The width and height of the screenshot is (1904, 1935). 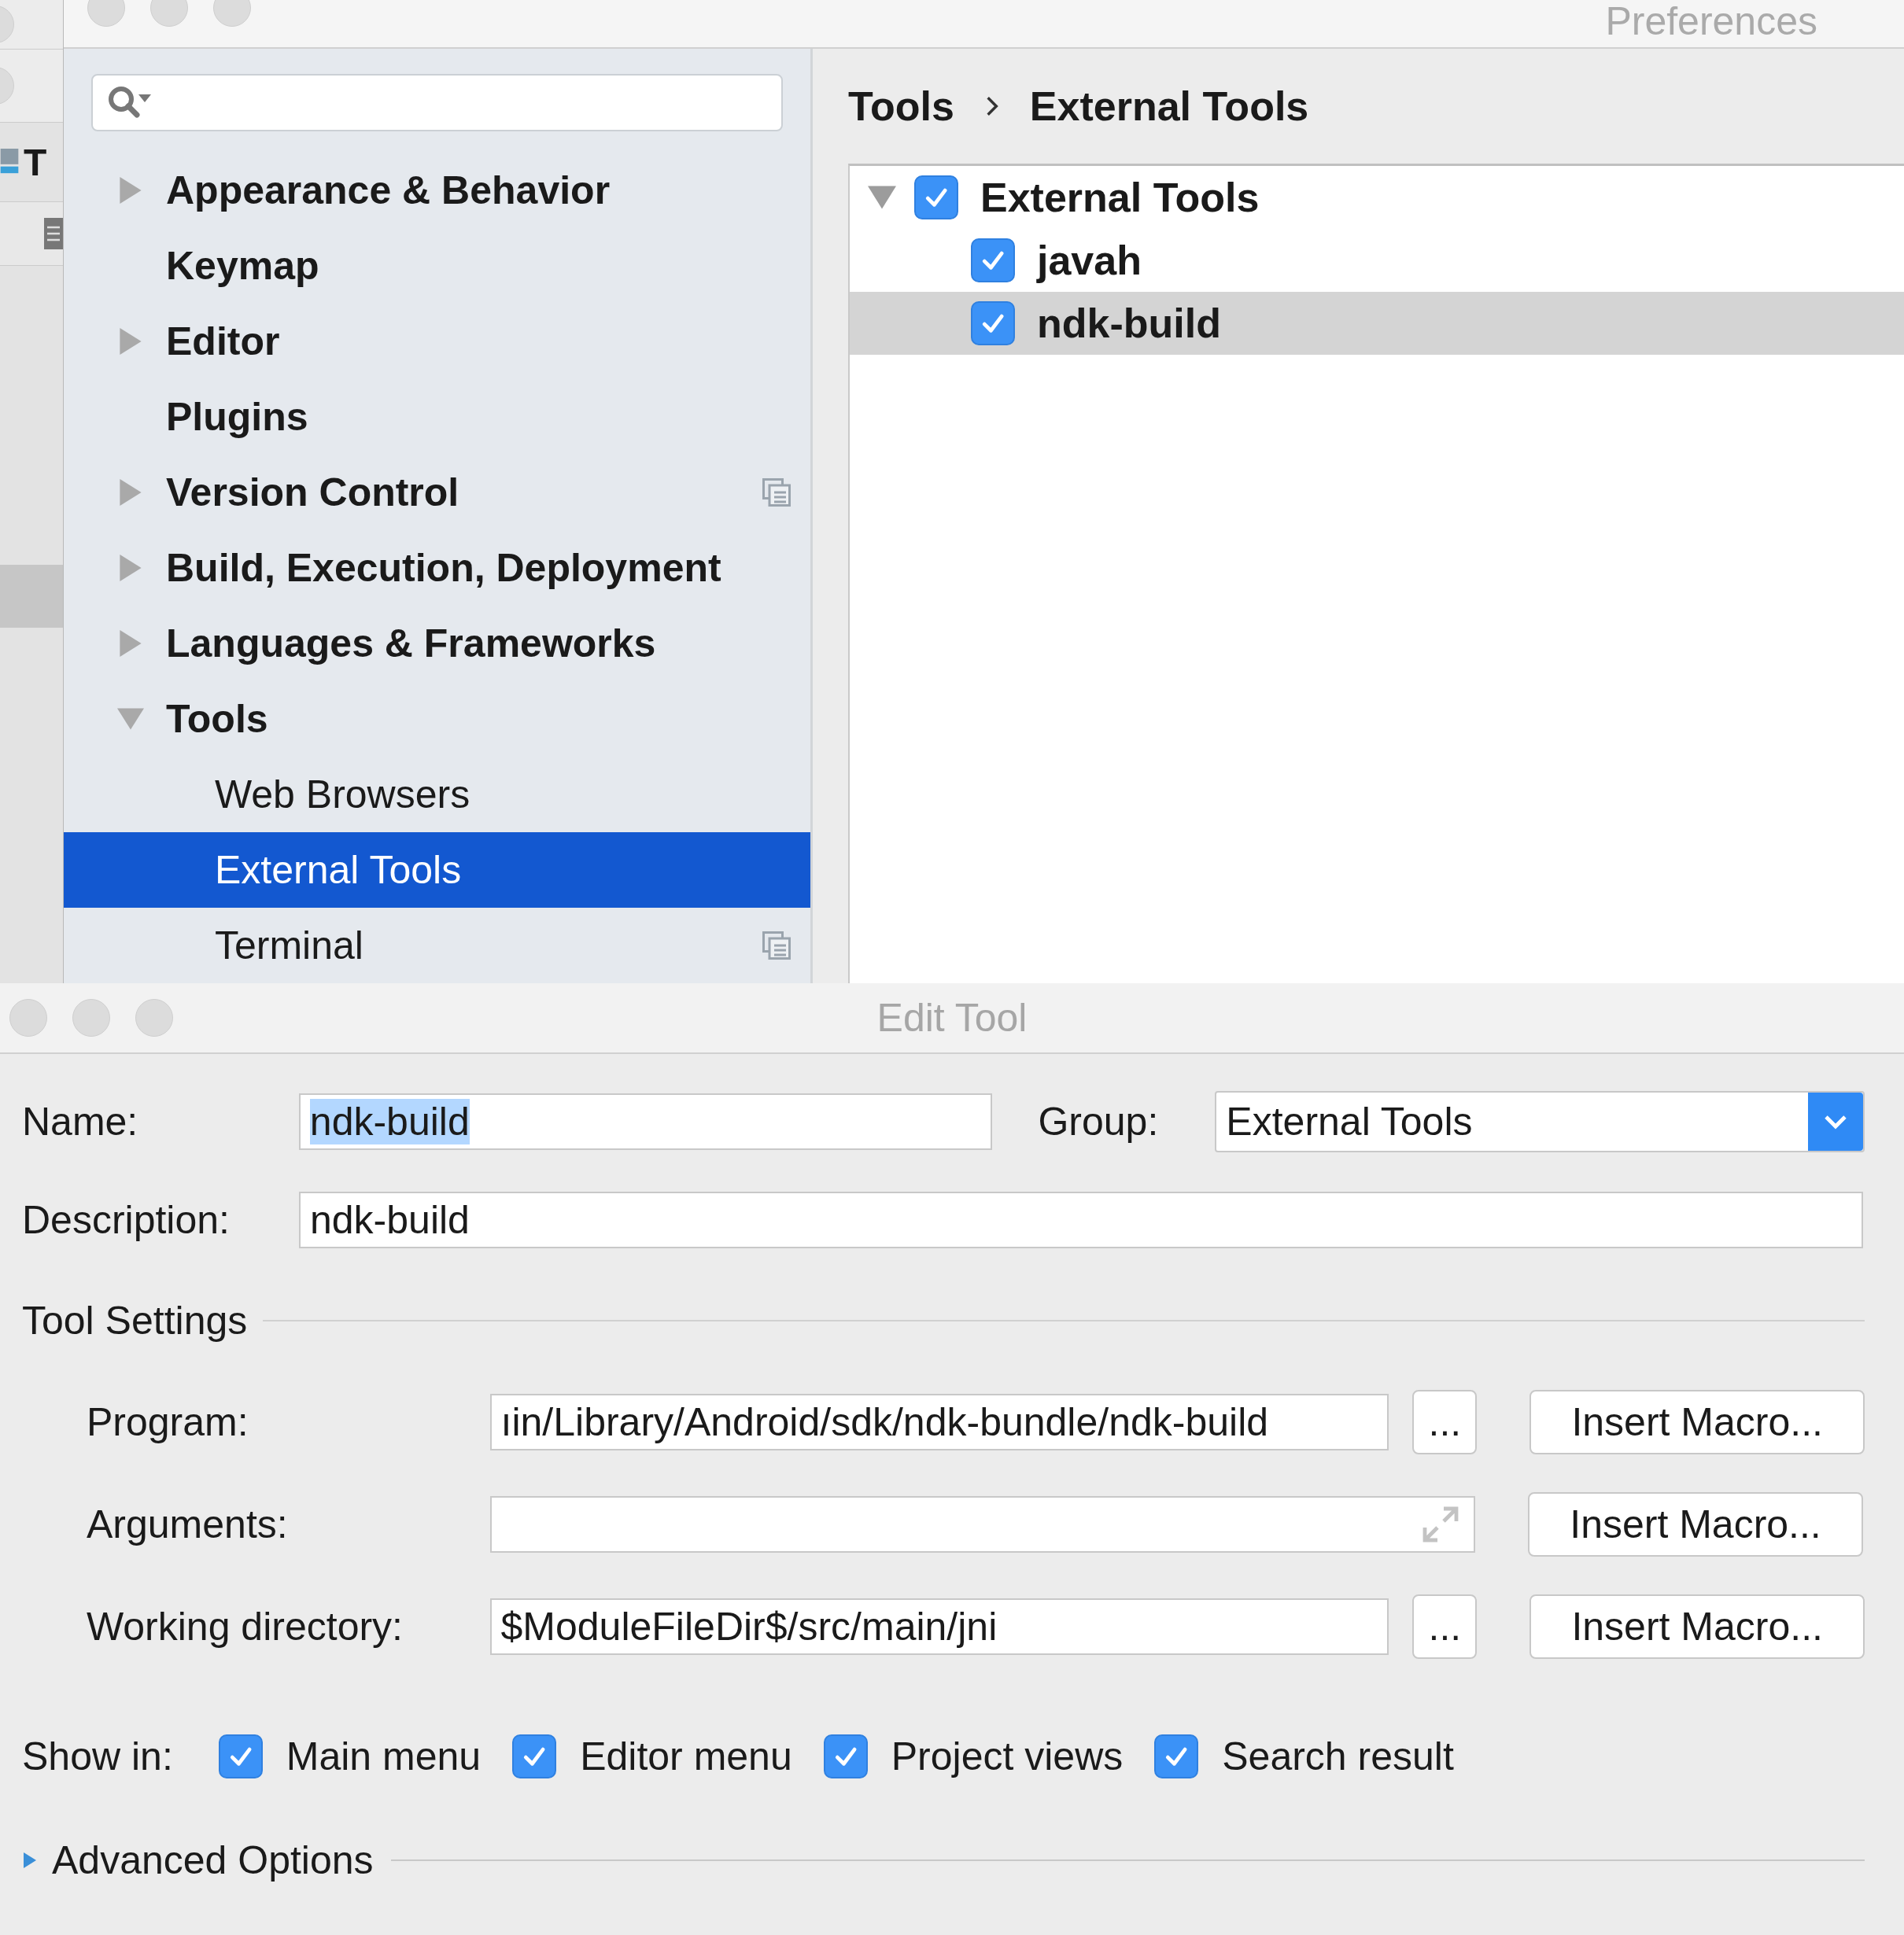 I want to click on breadcrumb-item: Tools, so click(x=901, y=106).